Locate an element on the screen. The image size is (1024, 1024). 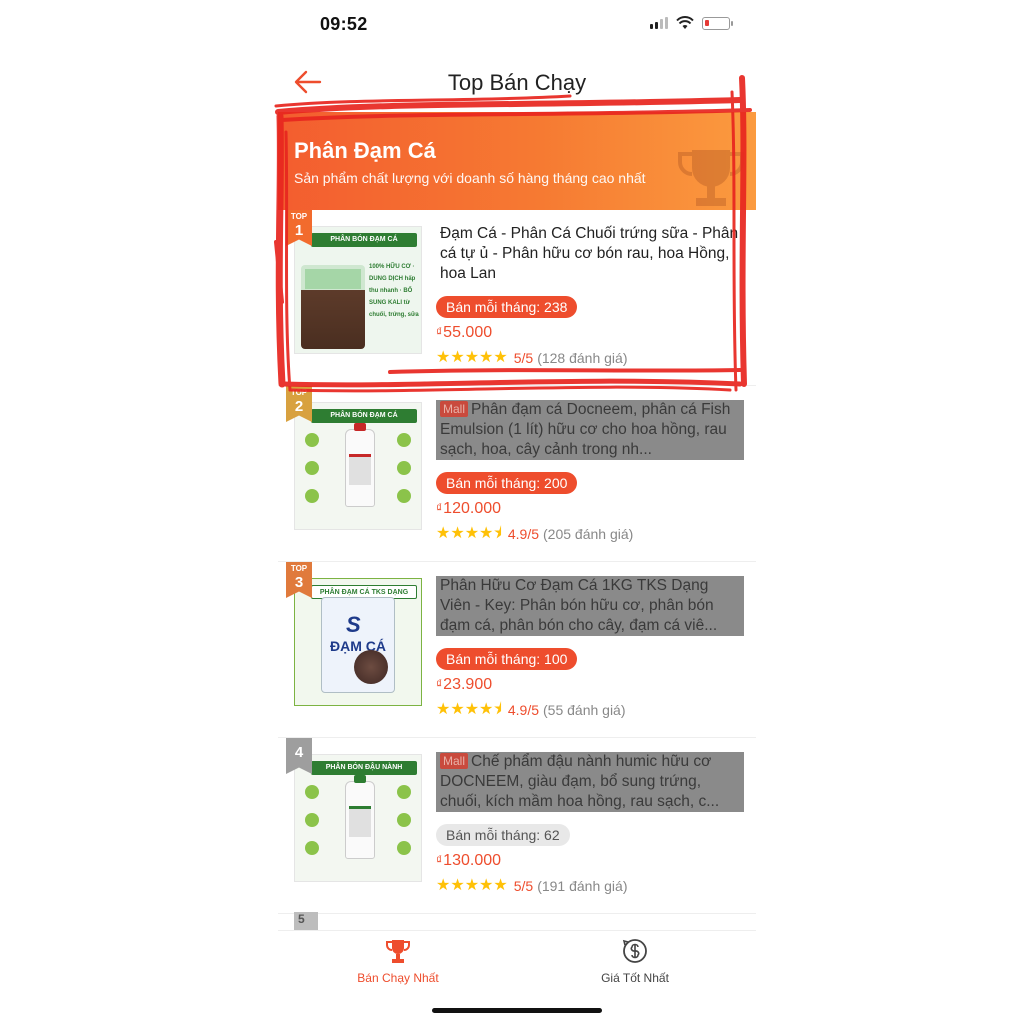
rating-row: ★★★★★ 5/5 (128 đánh giá) is located at coordinates (590, 358).